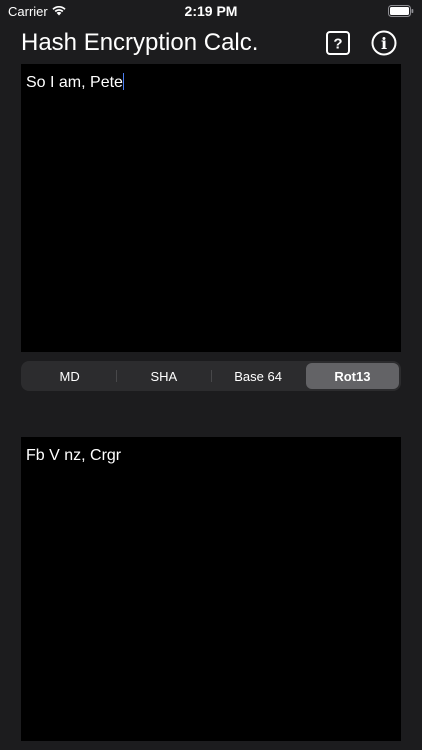 The image size is (422, 750). I want to click on help-button: ?, so click(338, 43).